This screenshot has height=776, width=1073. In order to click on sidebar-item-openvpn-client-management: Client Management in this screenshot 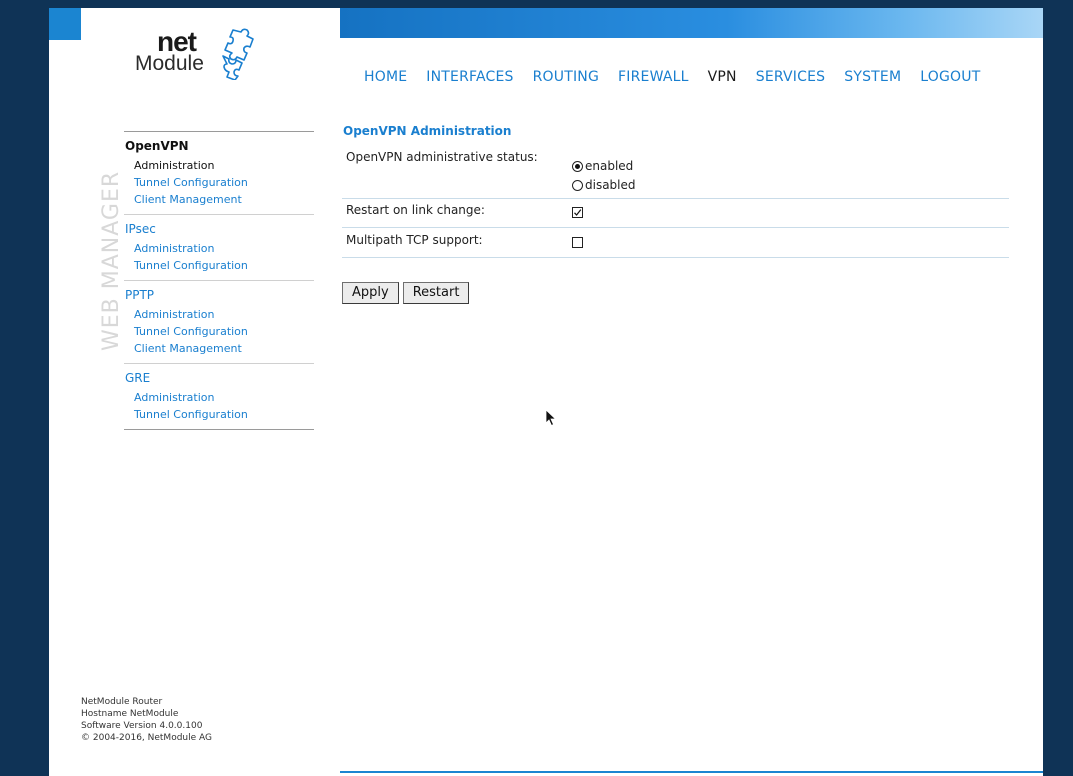, I will do `click(224, 199)`.